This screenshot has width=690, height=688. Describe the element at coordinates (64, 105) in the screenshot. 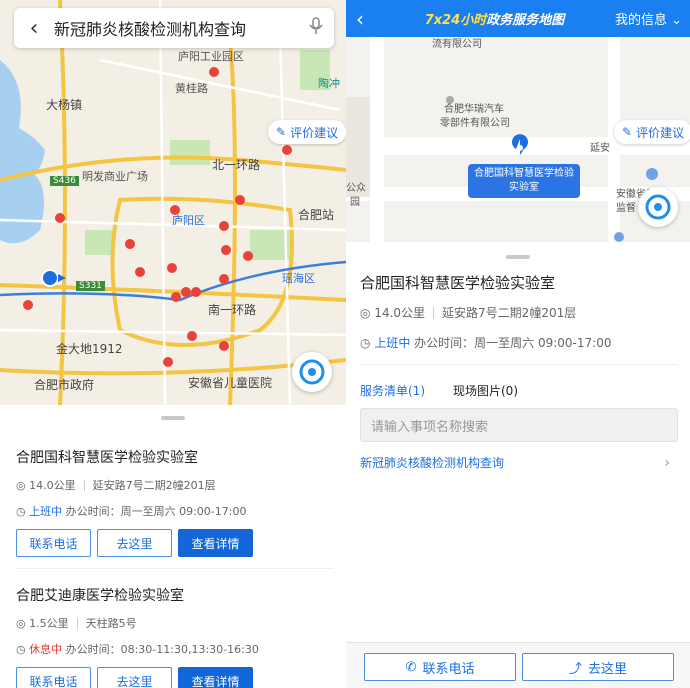

I see `map-label: 大杨镇` at that location.